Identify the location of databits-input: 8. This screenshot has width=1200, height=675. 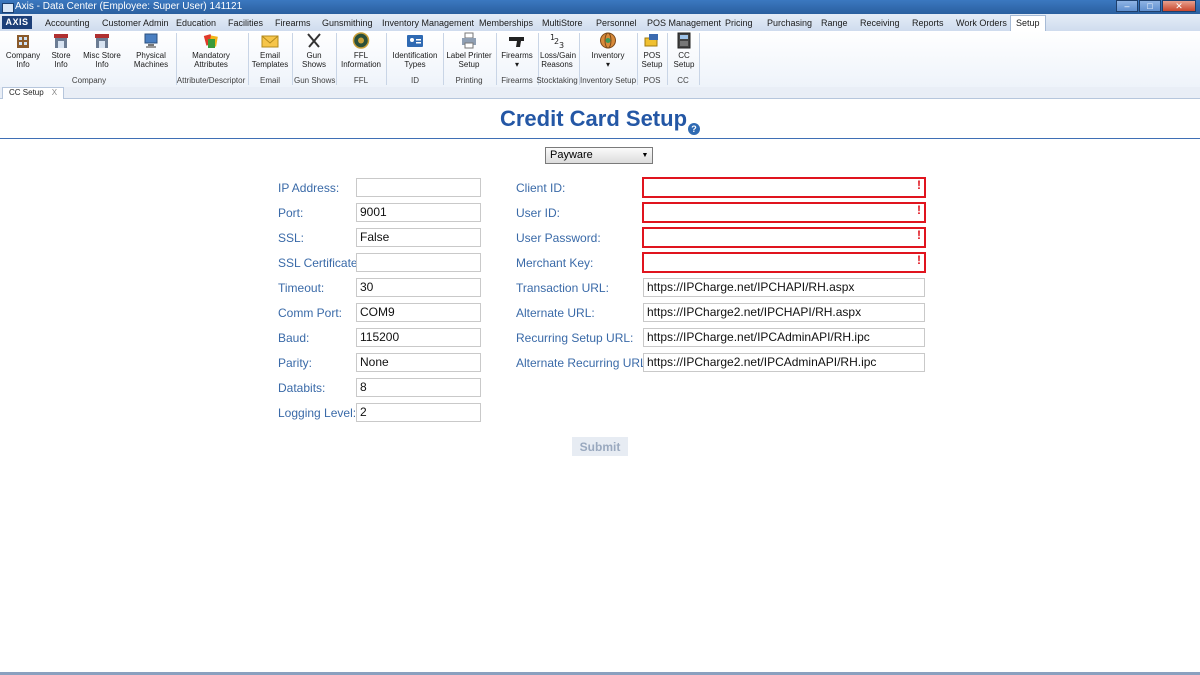
(418, 387).